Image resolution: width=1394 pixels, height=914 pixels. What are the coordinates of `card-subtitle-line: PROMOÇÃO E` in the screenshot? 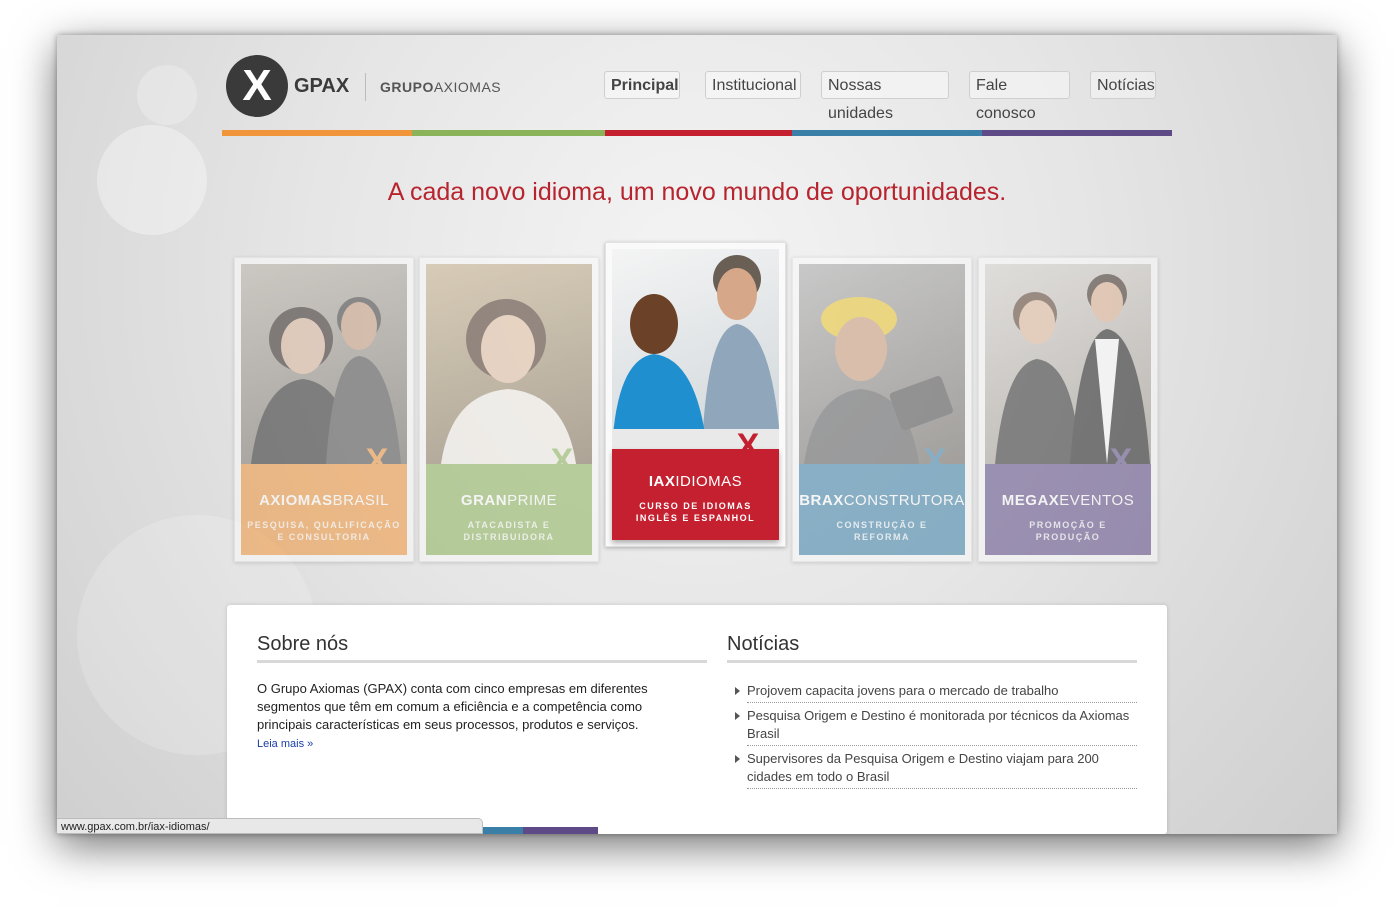 It's located at (1068, 525).